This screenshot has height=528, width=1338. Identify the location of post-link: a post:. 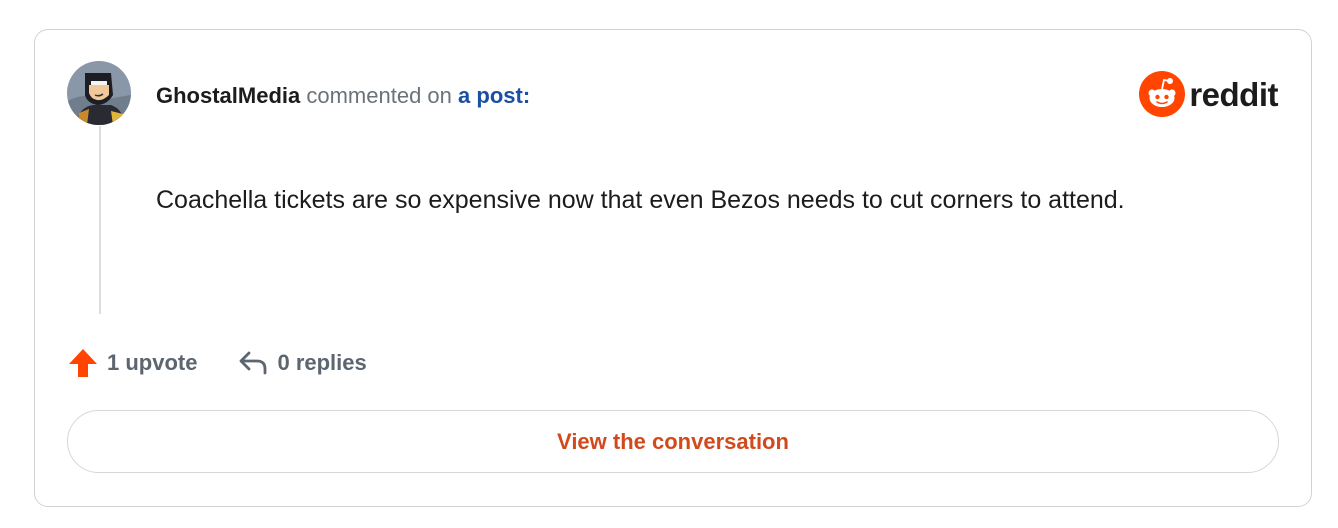
(494, 95).